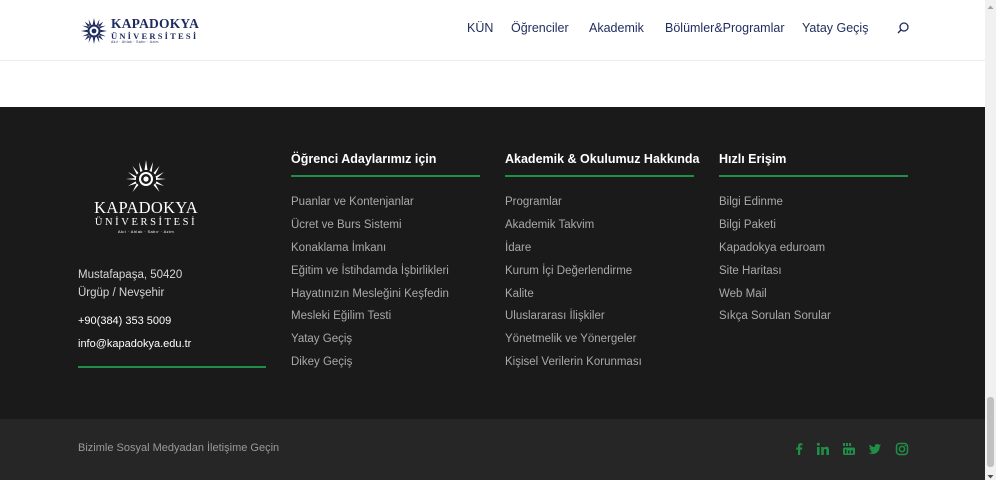 This screenshot has height=480, width=996. Describe the element at coordinates (616, 28) in the screenshot. I see `nav-item-akademik: Akademik` at that location.